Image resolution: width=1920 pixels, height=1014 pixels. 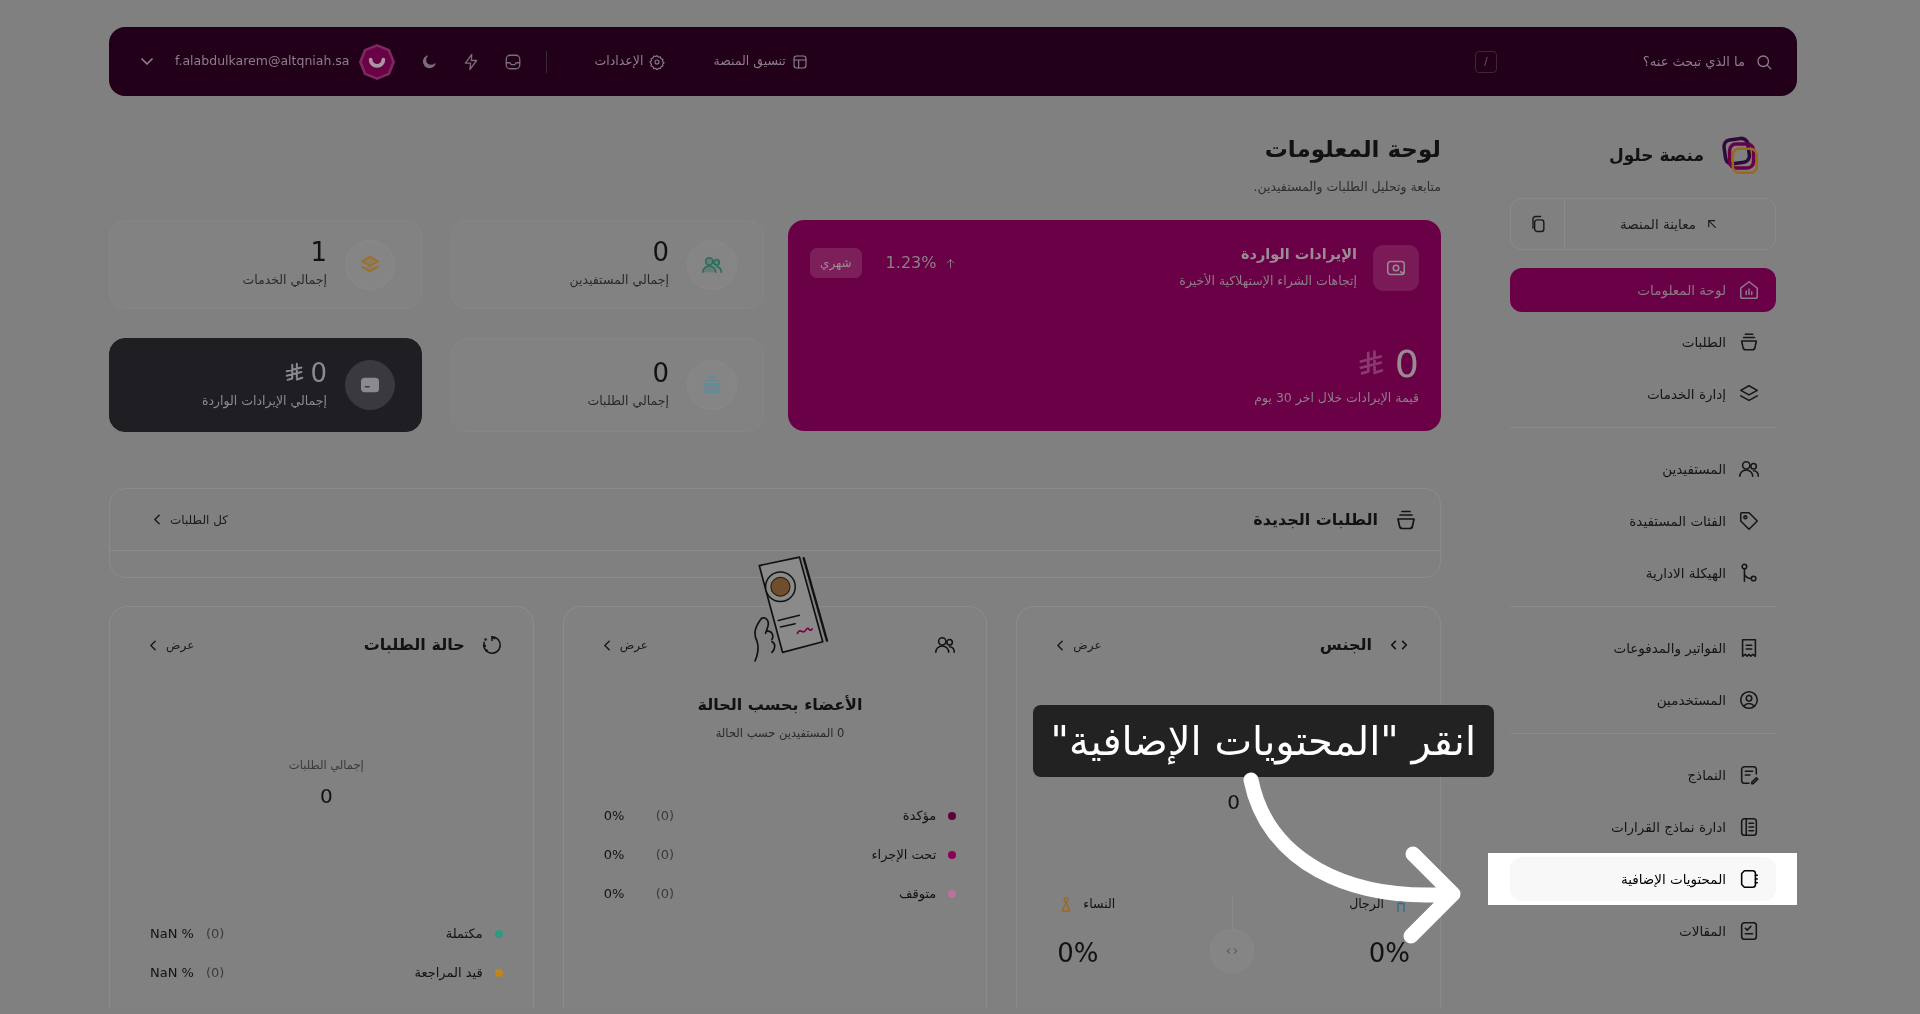 I want to click on sidebar-item: إدارة الخدمات, so click(x=1643, y=394).